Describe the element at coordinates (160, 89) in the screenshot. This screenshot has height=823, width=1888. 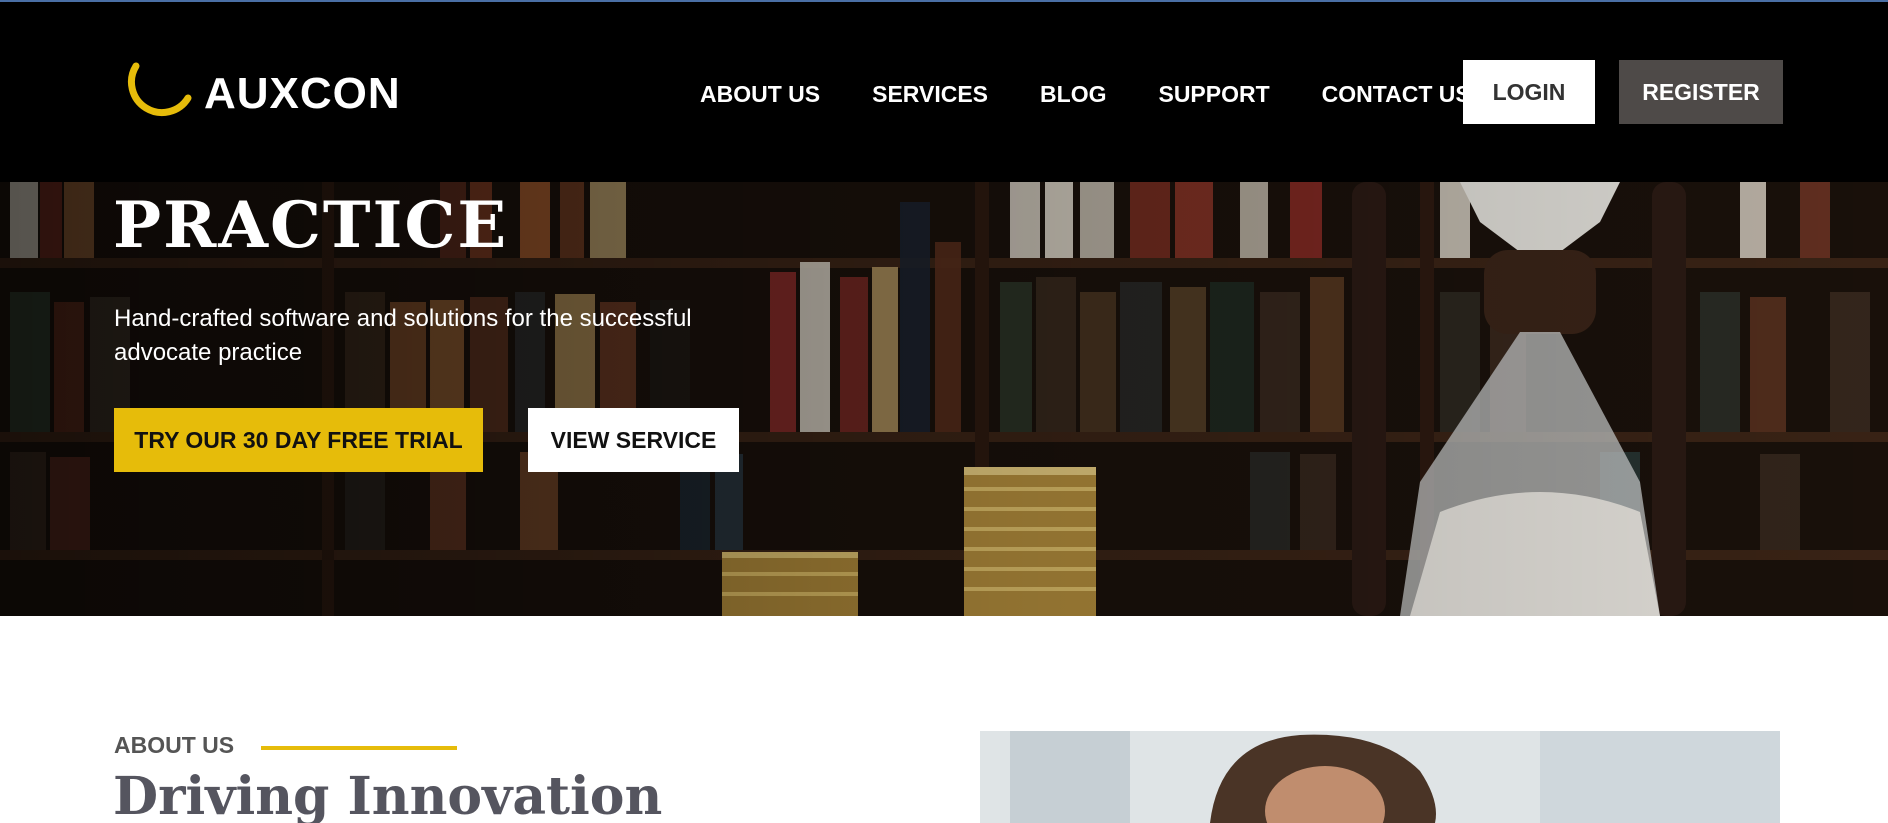
I see `logo-crescent-icon` at that location.